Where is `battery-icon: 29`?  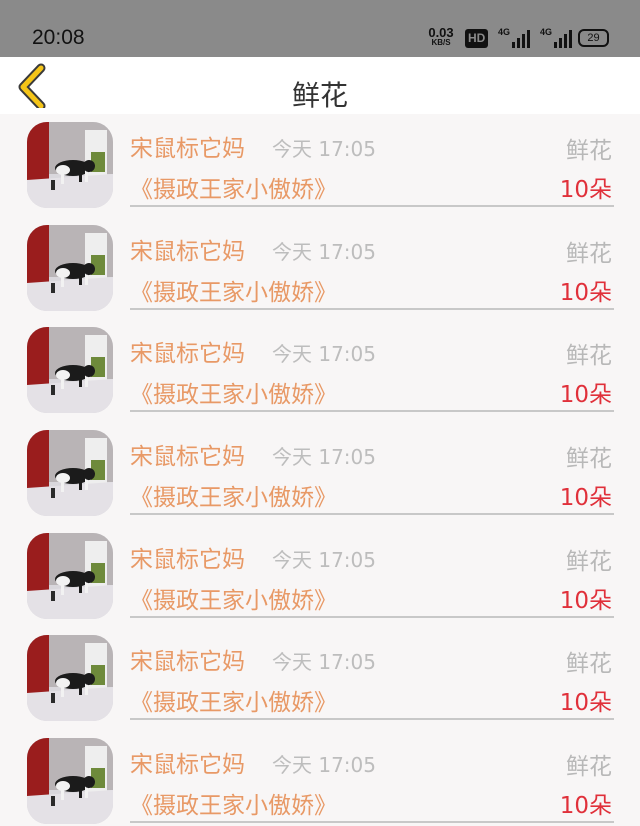
battery-icon: 29 is located at coordinates (593, 38).